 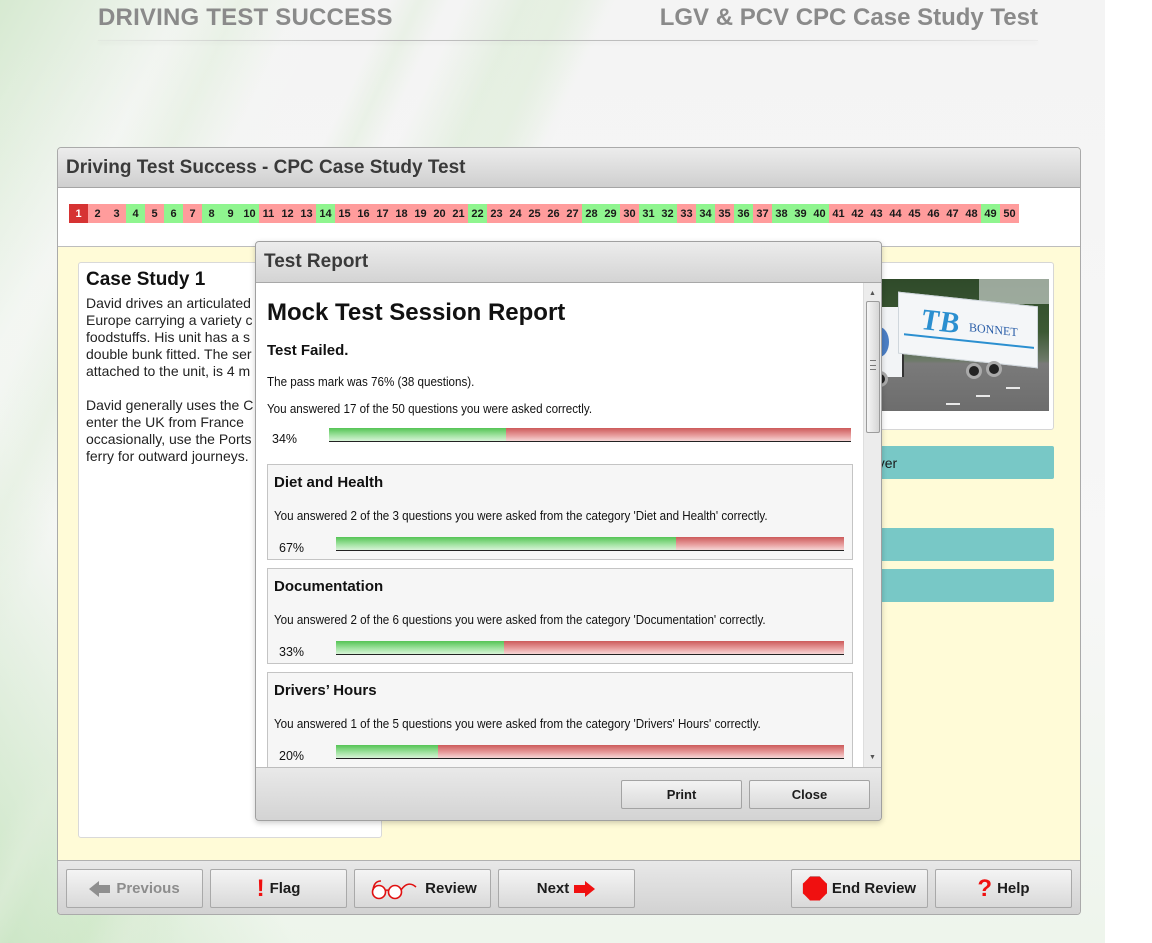 What do you see at coordinates (439, 213) in the screenshot?
I see `question-nav-item: 20` at bounding box center [439, 213].